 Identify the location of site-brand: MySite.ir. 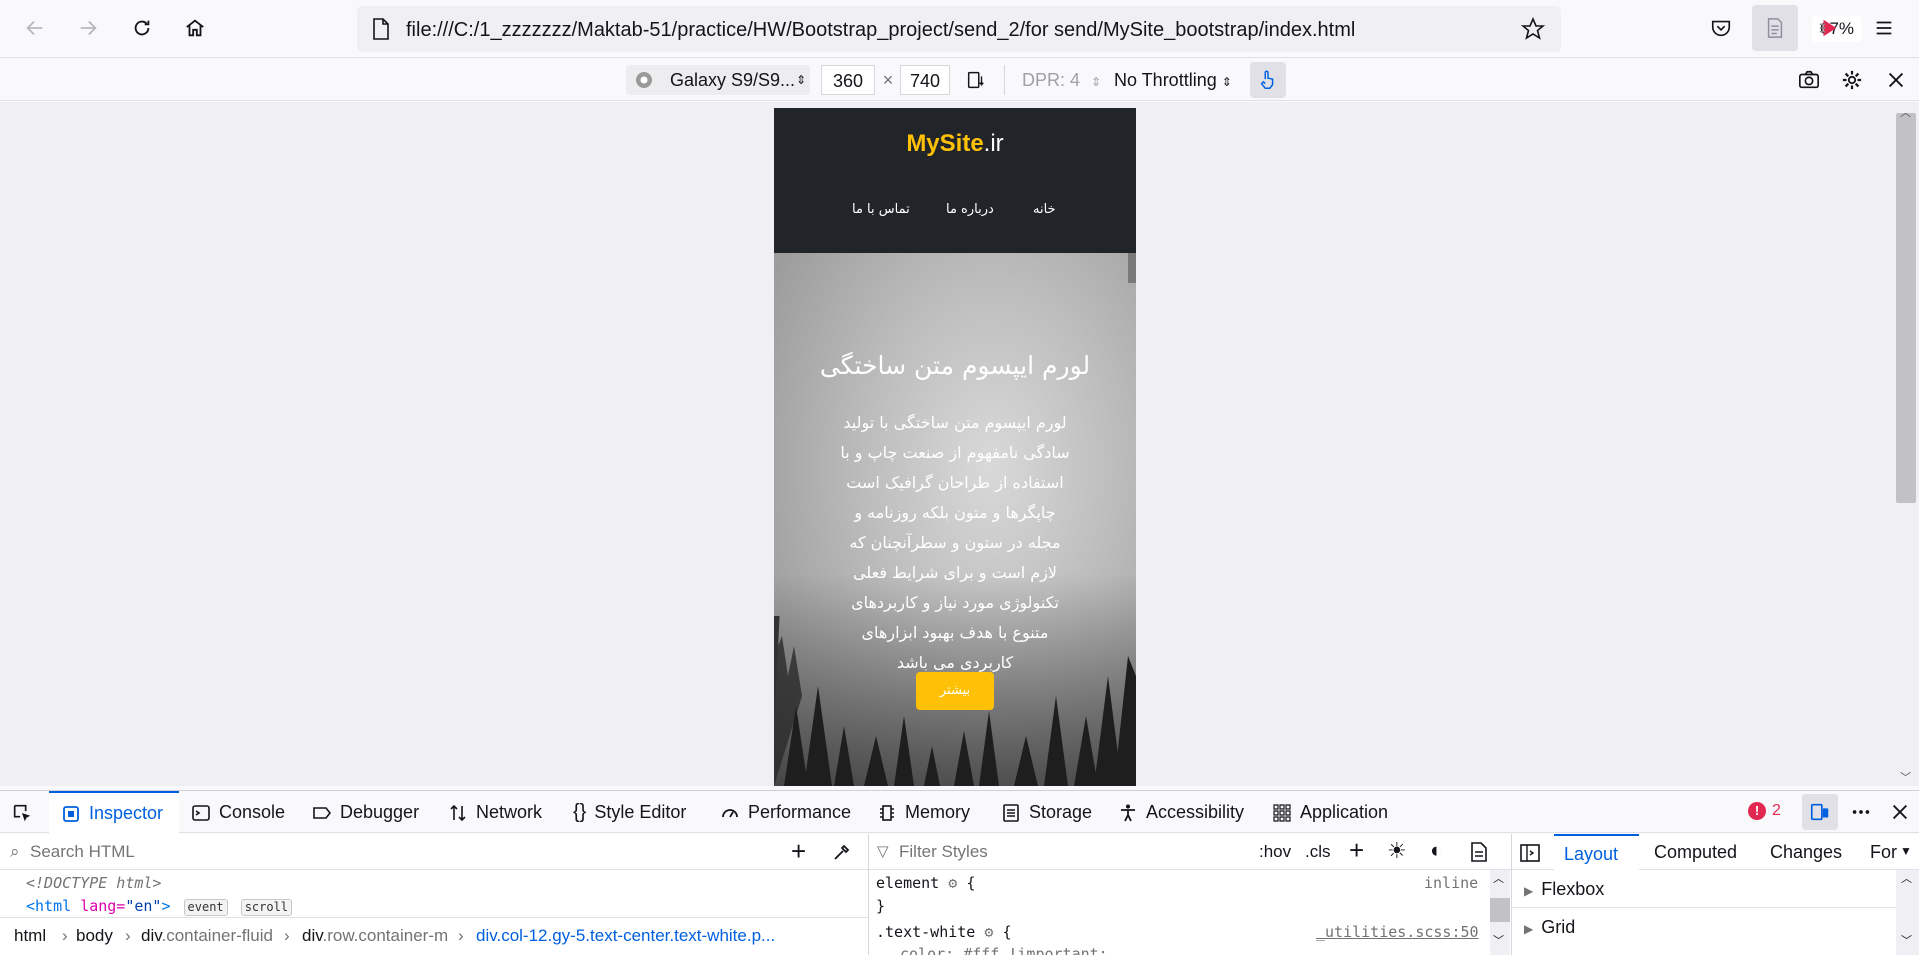
(955, 144).